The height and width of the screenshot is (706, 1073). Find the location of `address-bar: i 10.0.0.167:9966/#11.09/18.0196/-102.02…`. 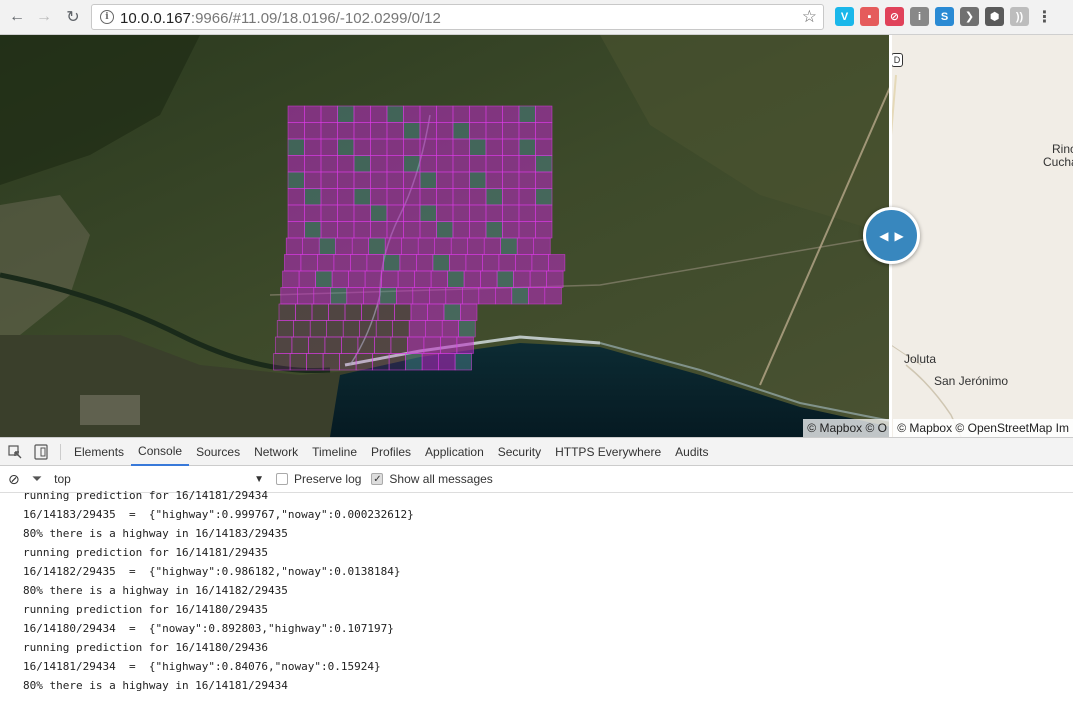

address-bar: i 10.0.0.167:9966/#11.09/18.0196/-102.02… is located at coordinates (457, 17).